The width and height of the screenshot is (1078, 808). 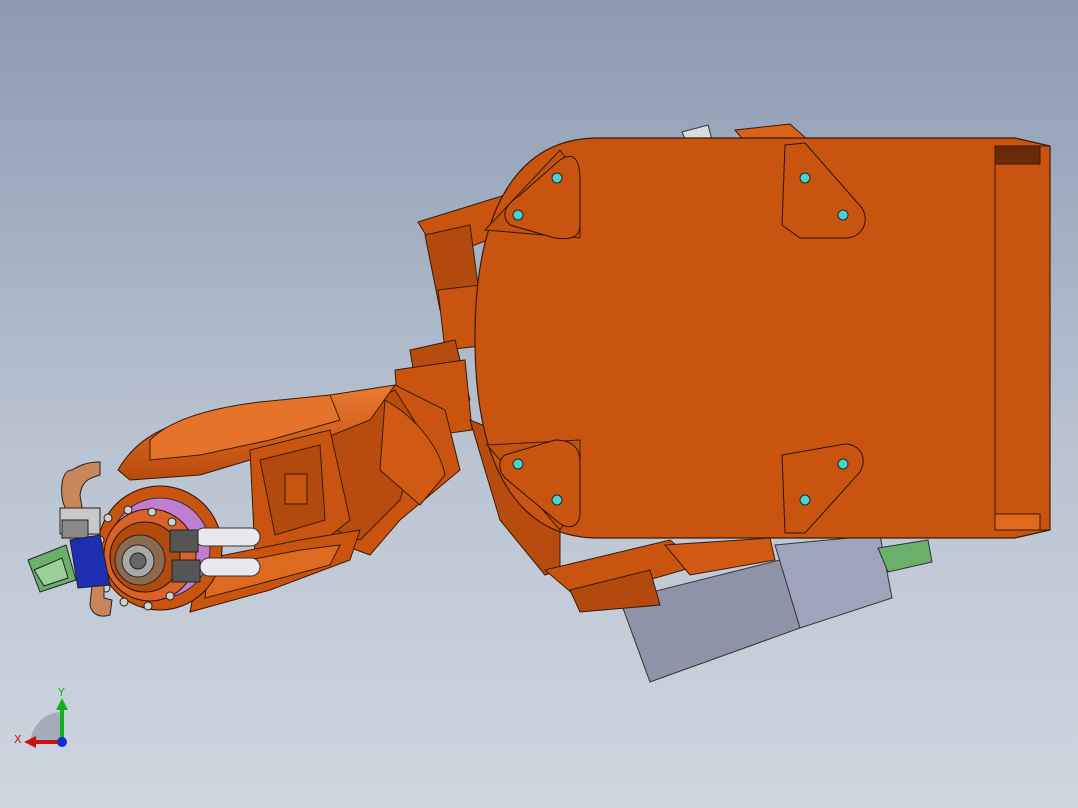 I want to click on x-axis-arrow, so click(x=30, y=742).